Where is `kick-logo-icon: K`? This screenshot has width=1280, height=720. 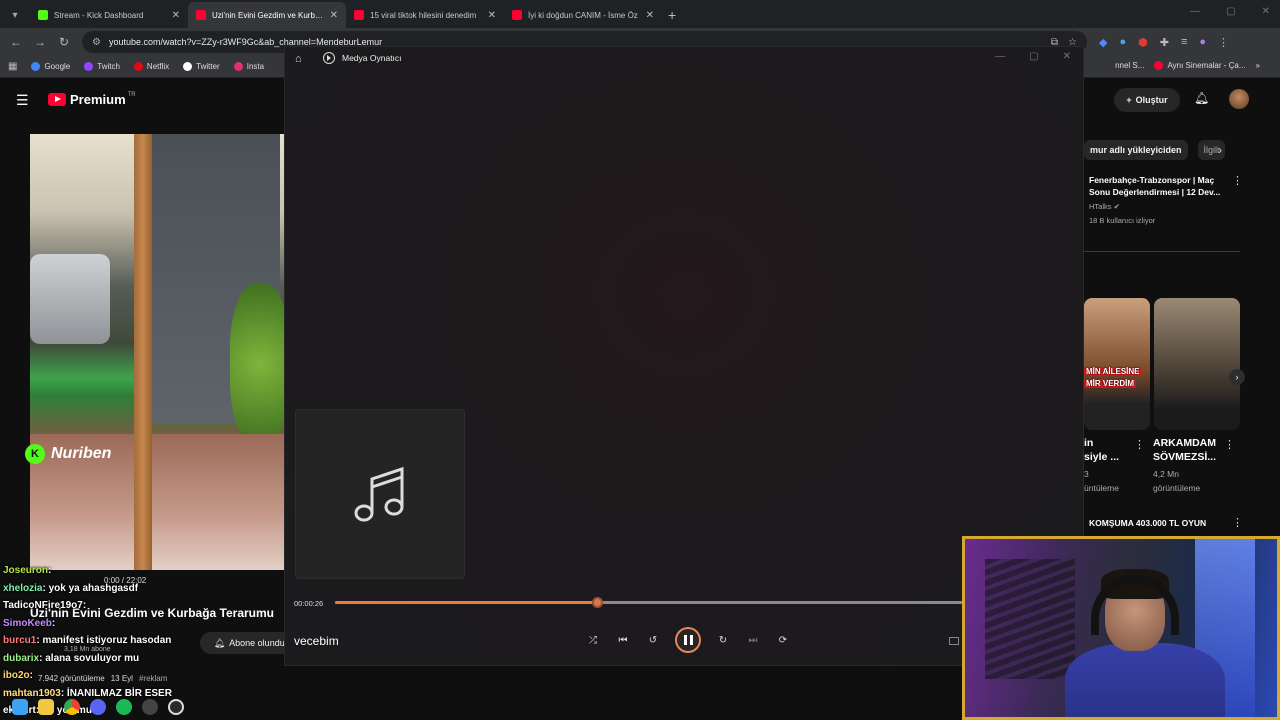 kick-logo-icon: K is located at coordinates (35, 454).